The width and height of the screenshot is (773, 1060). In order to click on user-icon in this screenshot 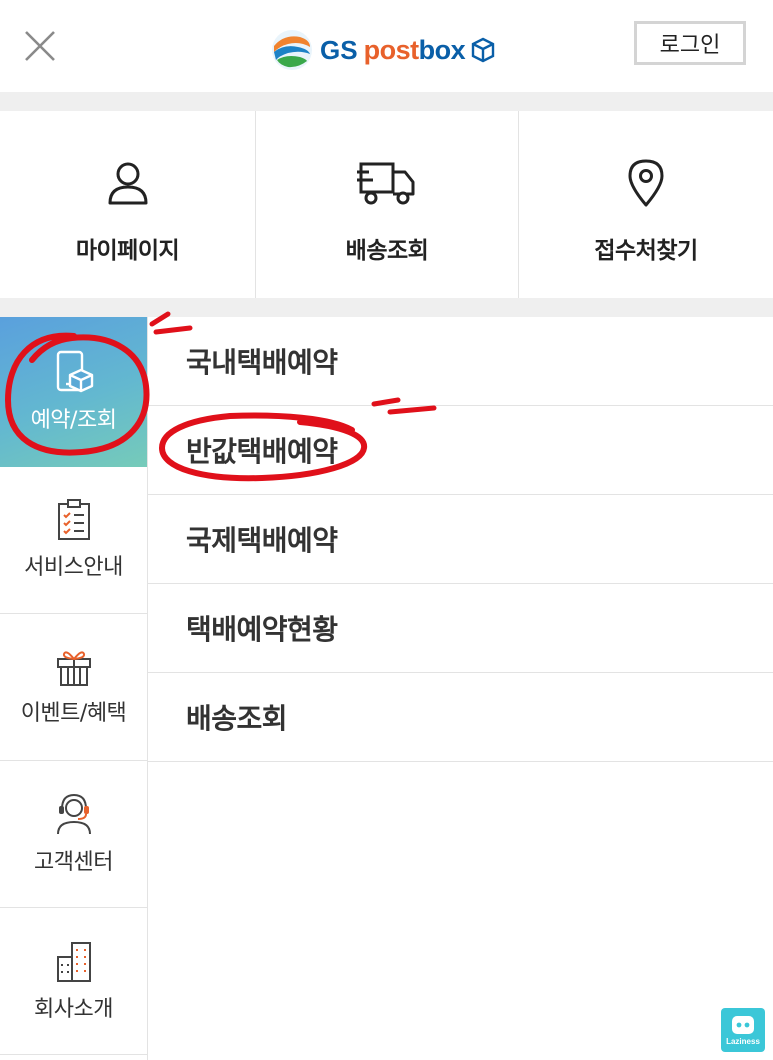, I will do `click(128, 183)`.